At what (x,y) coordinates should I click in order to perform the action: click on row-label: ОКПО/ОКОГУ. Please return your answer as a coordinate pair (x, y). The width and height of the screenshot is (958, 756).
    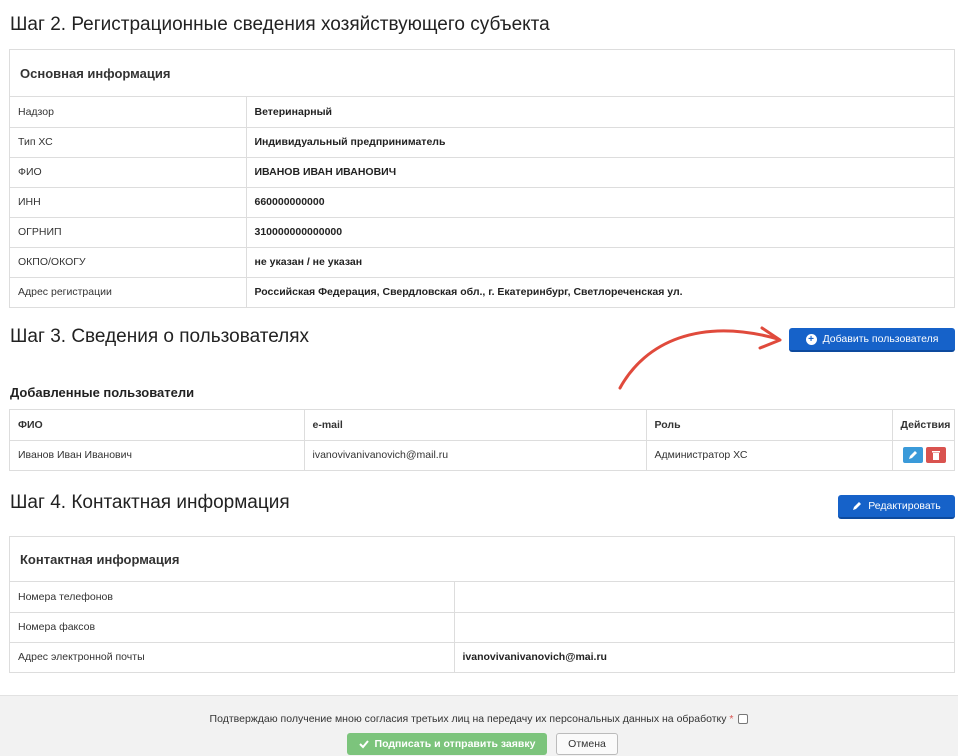
    Looking at the image, I should click on (128, 262).